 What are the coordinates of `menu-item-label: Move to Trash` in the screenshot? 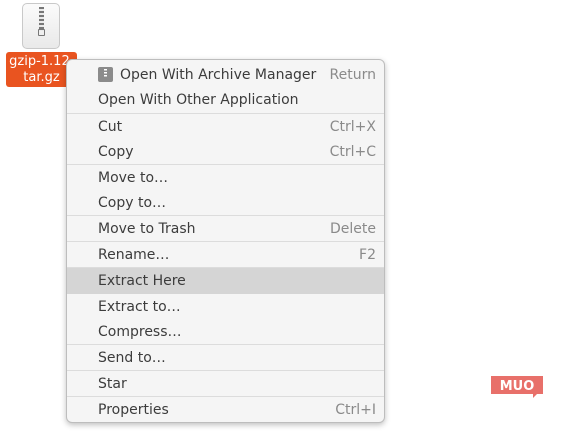 It's located at (147, 228).